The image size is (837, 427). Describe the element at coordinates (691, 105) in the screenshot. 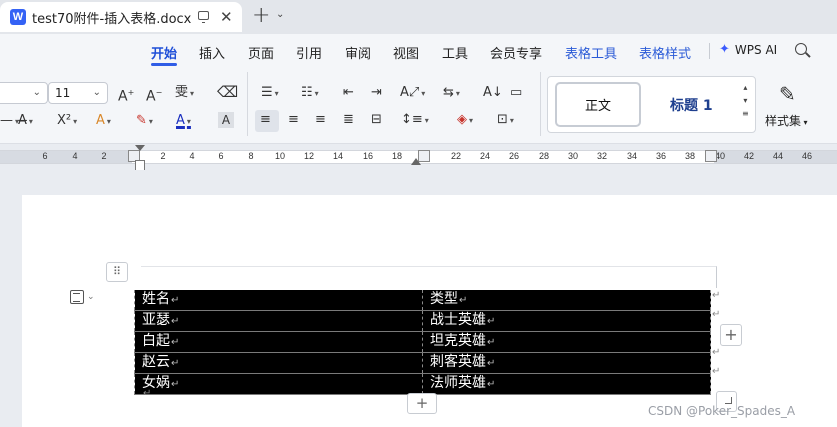

I see `style-heading1: 标题 1` at that location.